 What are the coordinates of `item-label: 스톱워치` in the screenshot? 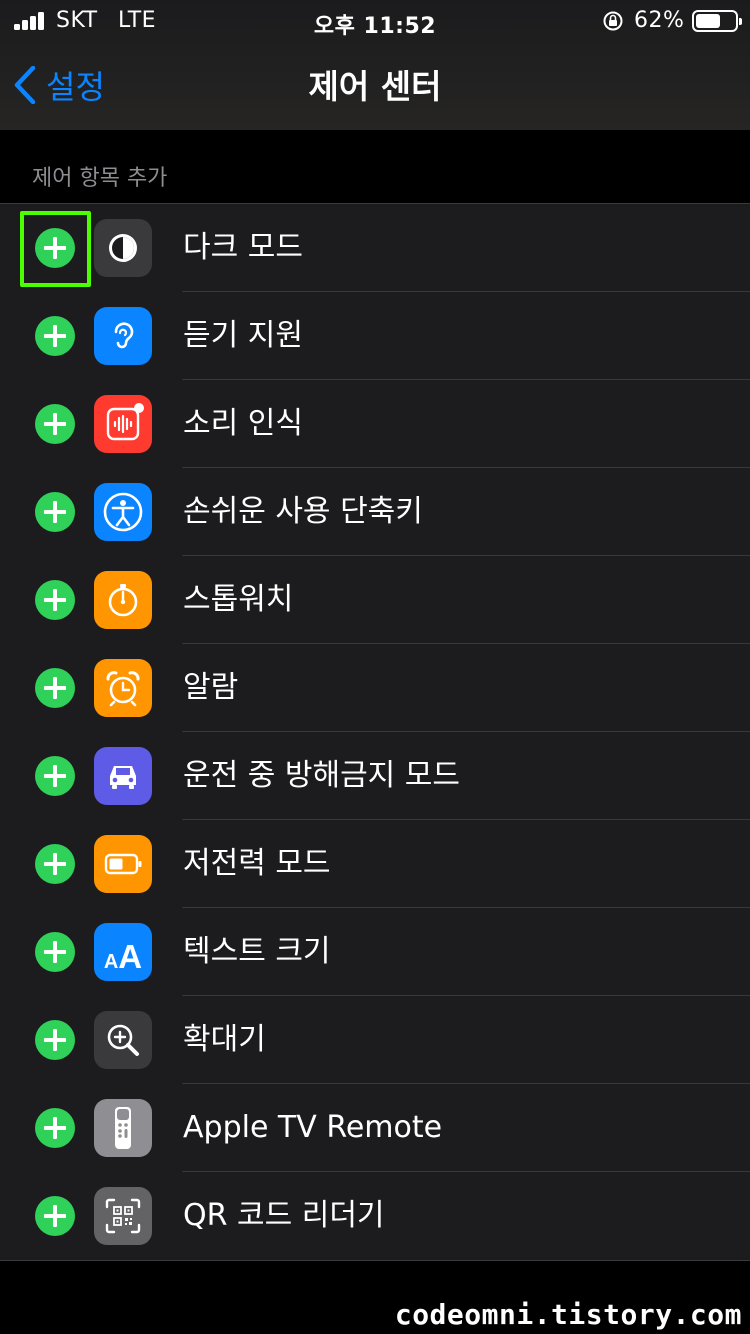 It's located at (238, 599).